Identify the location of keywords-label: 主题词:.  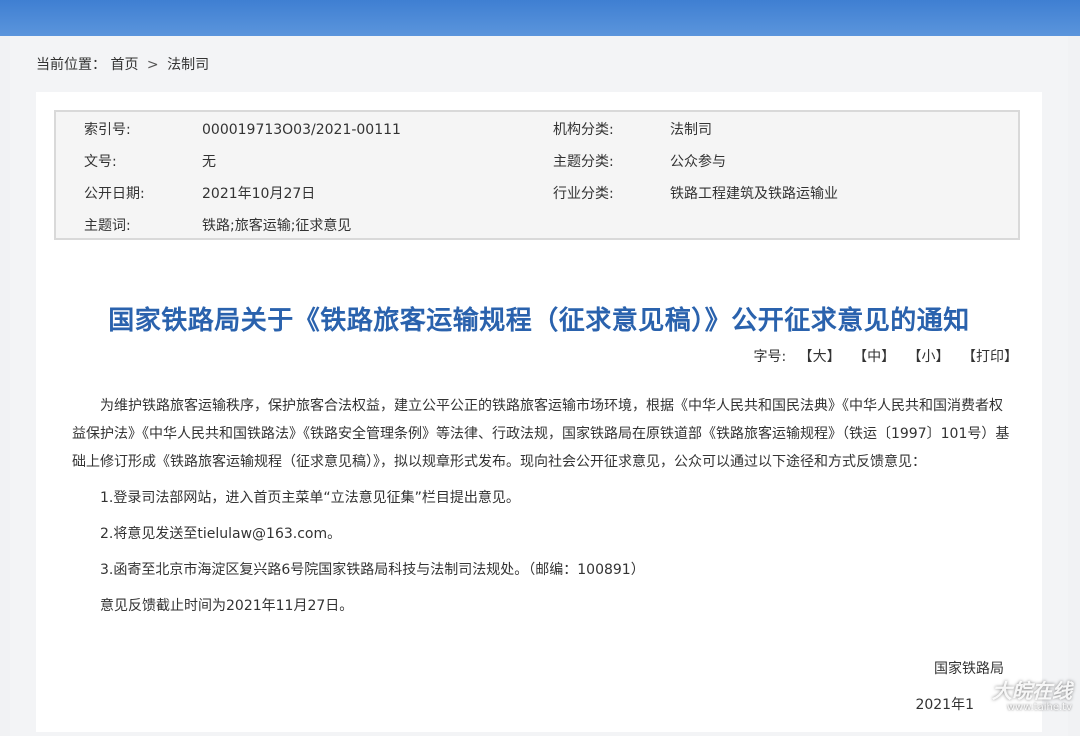
(107, 226).